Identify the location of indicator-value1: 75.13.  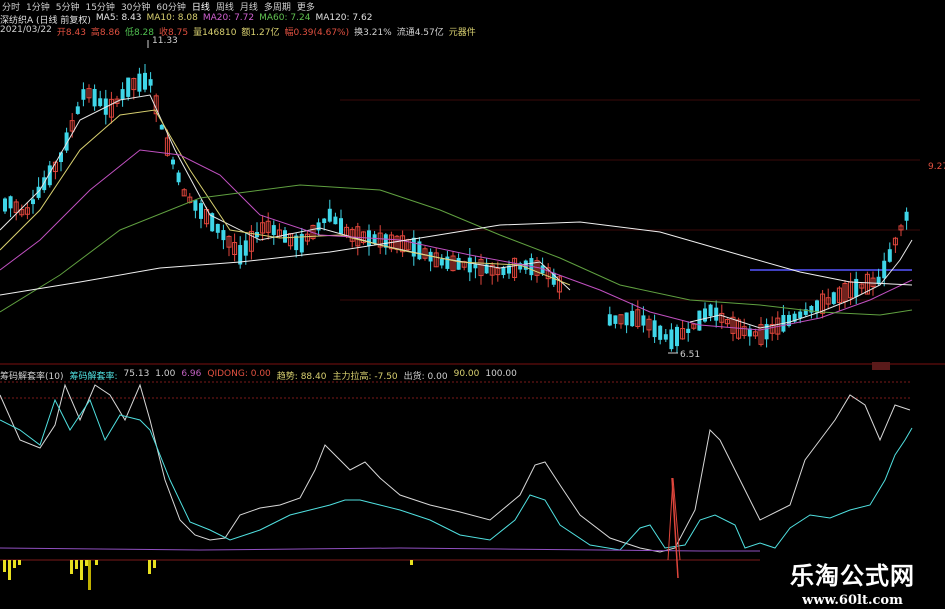
(136, 374).